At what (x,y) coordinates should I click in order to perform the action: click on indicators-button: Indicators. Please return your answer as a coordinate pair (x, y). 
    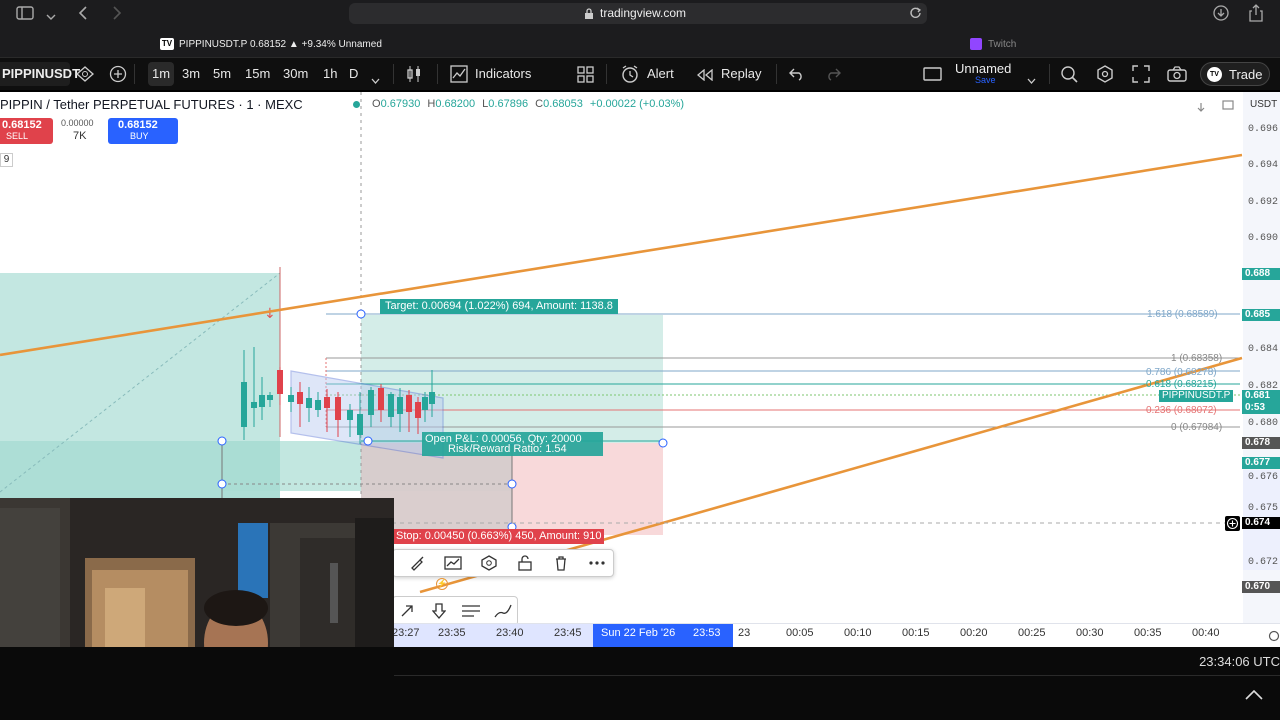
    Looking at the image, I should click on (503, 74).